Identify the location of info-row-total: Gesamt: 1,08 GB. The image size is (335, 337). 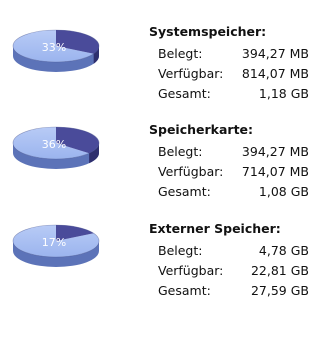
(239, 192).